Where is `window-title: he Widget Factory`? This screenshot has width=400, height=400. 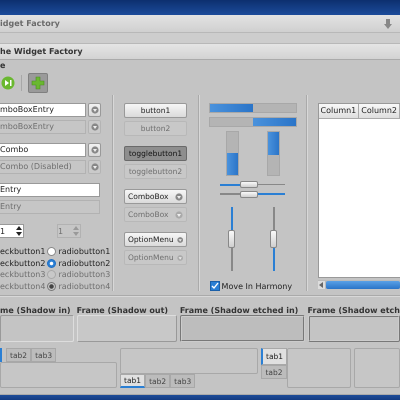 window-title: he Widget Factory is located at coordinates (41, 51).